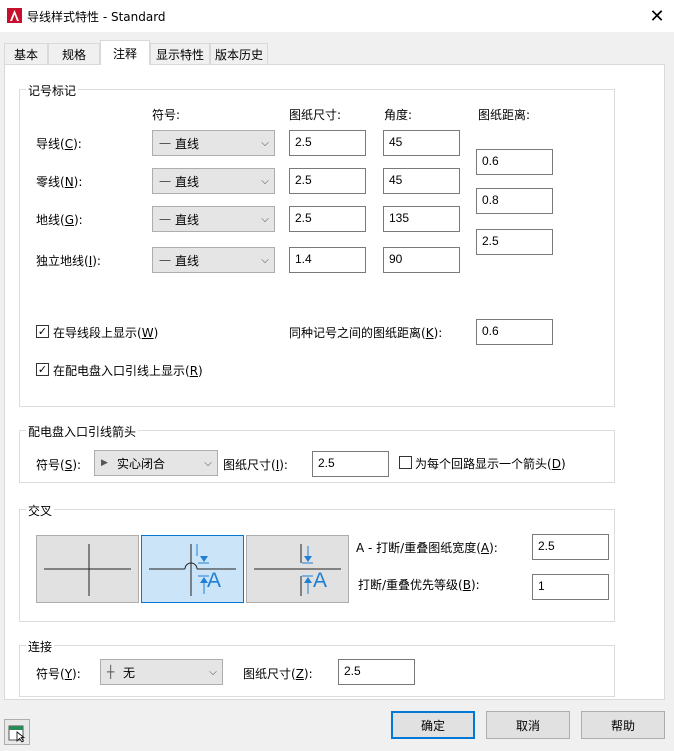  What do you see at coordinates (490, 464) in the screenshot?
I see `per-circuit-arrow-label: 为每个回路显示一个箭头(D)` at bounding box center [490, 464].